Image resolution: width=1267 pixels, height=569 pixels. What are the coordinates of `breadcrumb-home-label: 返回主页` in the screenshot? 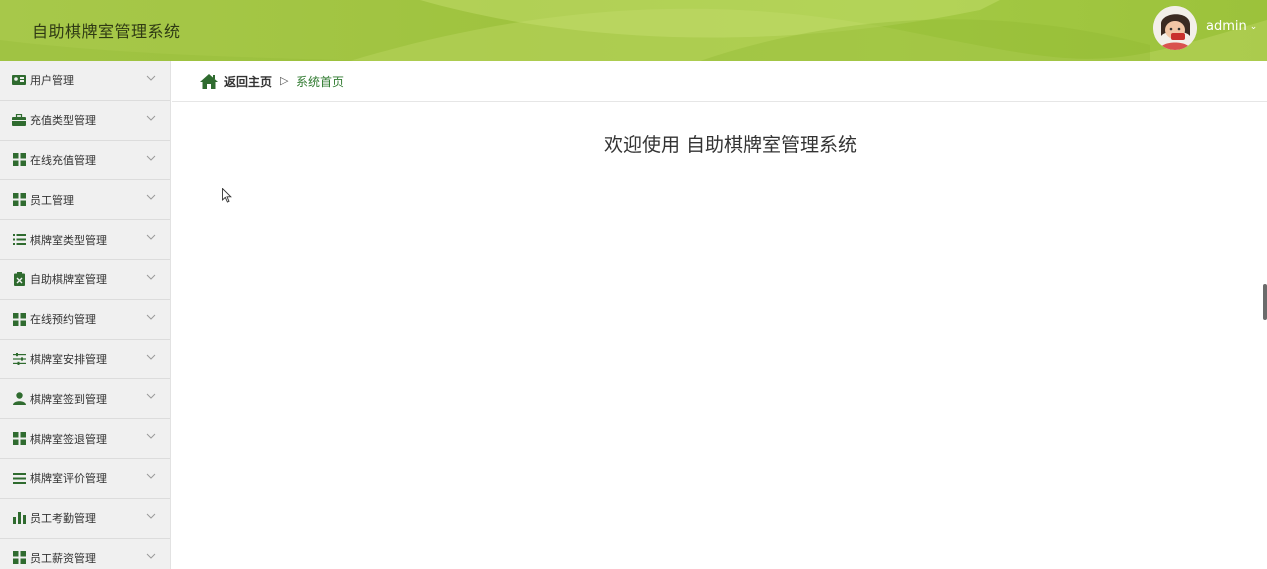 It's located at (248, 82).